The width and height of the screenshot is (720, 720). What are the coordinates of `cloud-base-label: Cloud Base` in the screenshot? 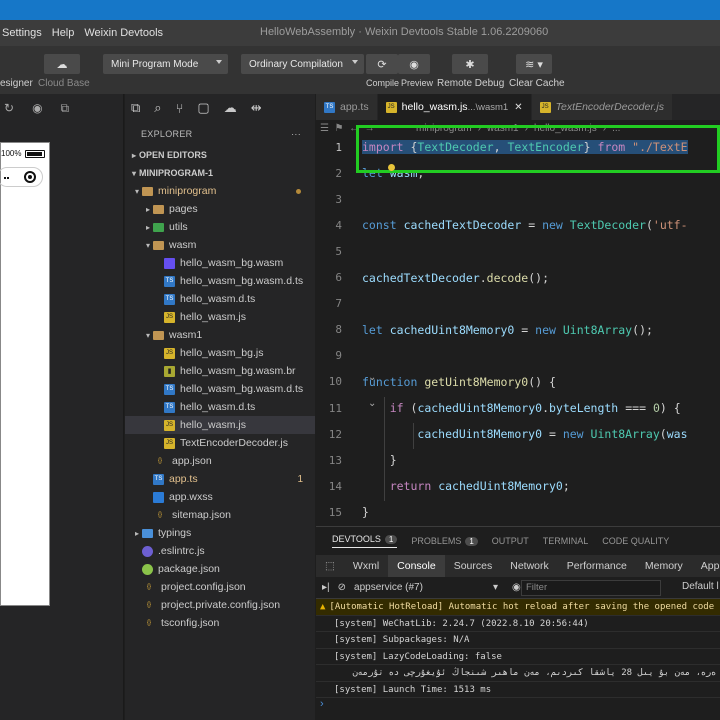 It's located at (64, 83).